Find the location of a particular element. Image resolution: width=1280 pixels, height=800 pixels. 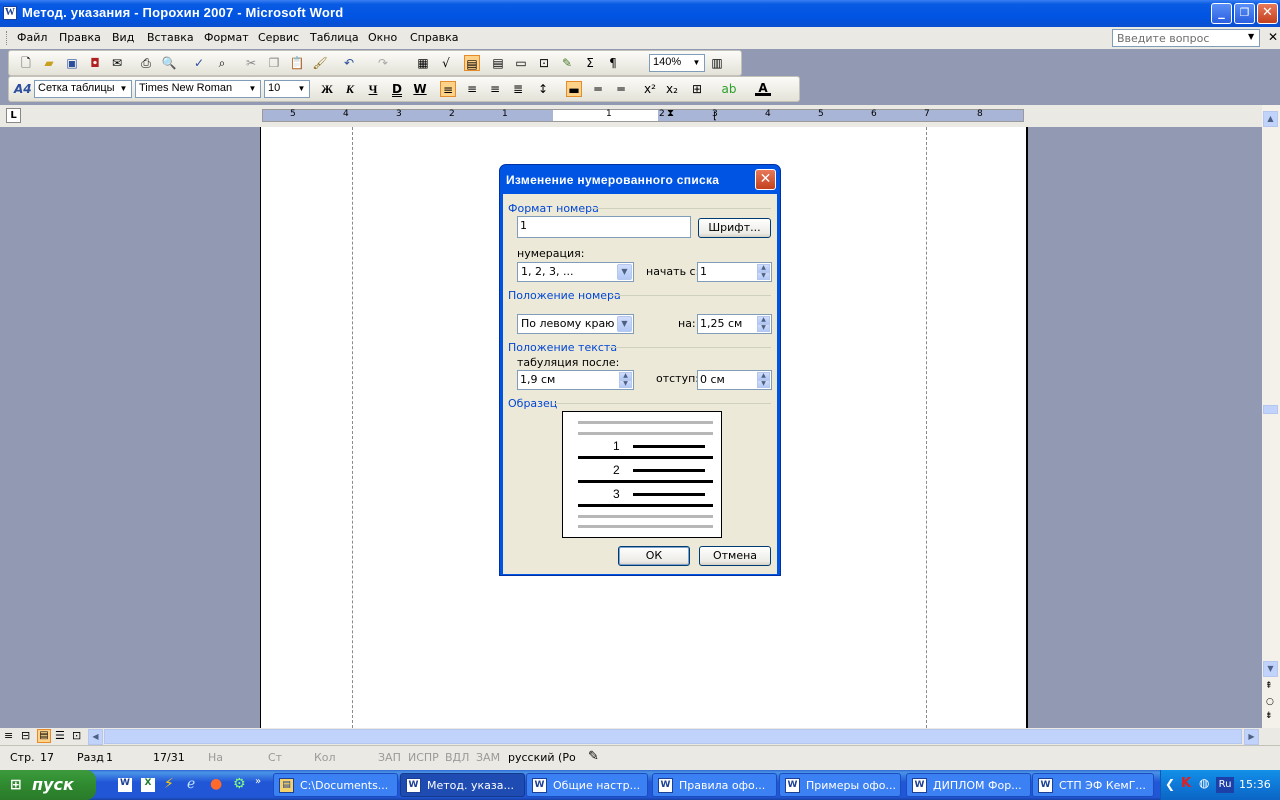

align-center-icon: ≡ is located at coordinates (472, 89).